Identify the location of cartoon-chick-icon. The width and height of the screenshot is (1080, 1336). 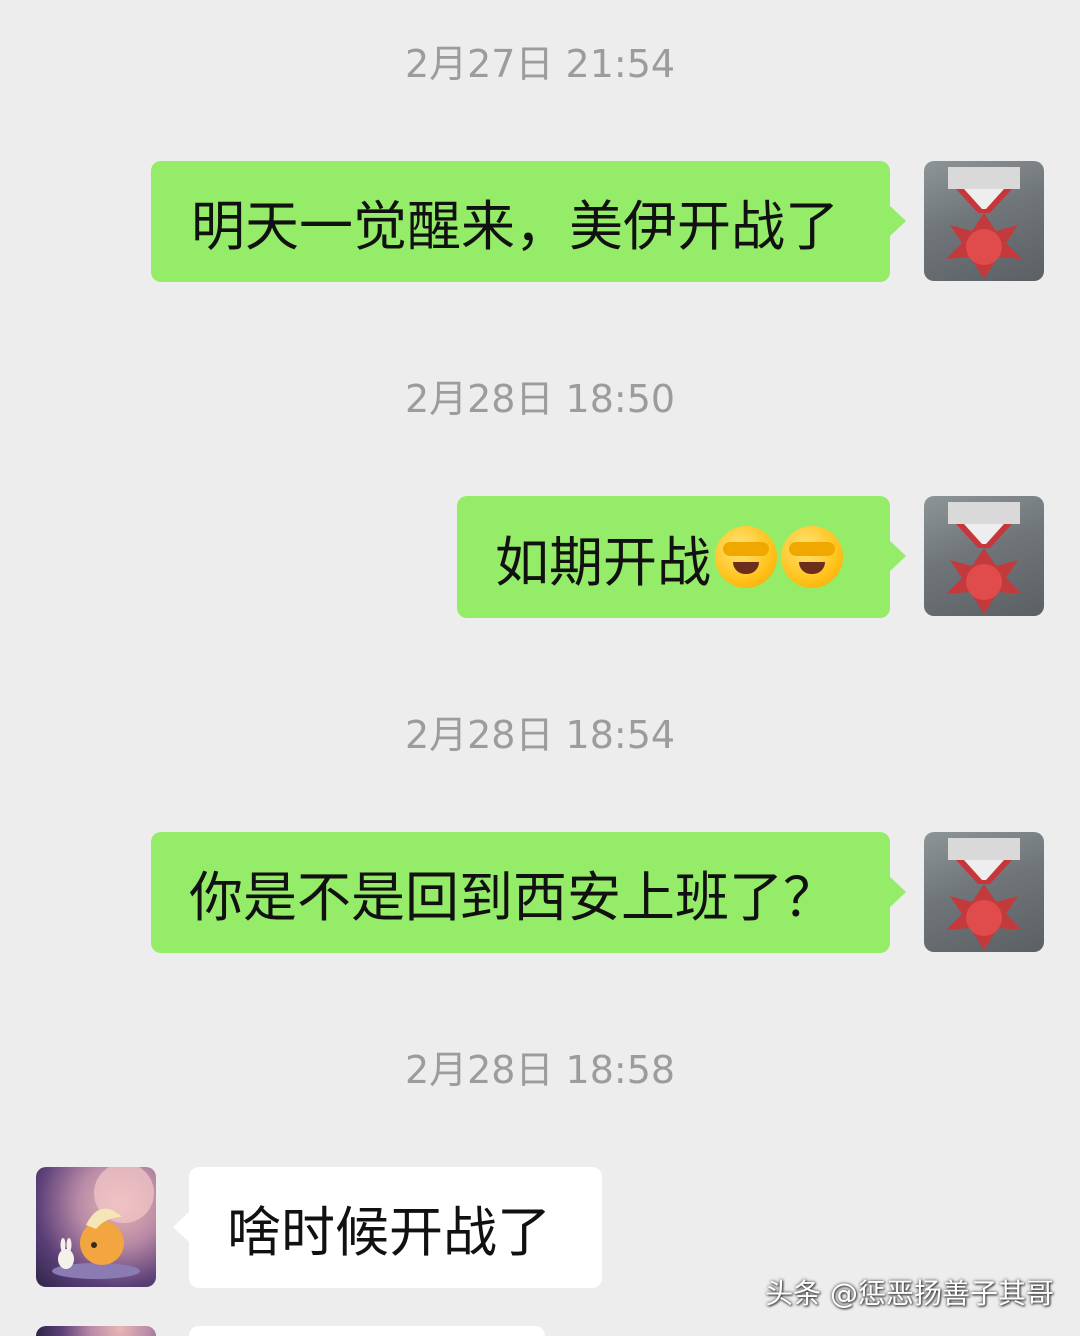
(103, 1223).